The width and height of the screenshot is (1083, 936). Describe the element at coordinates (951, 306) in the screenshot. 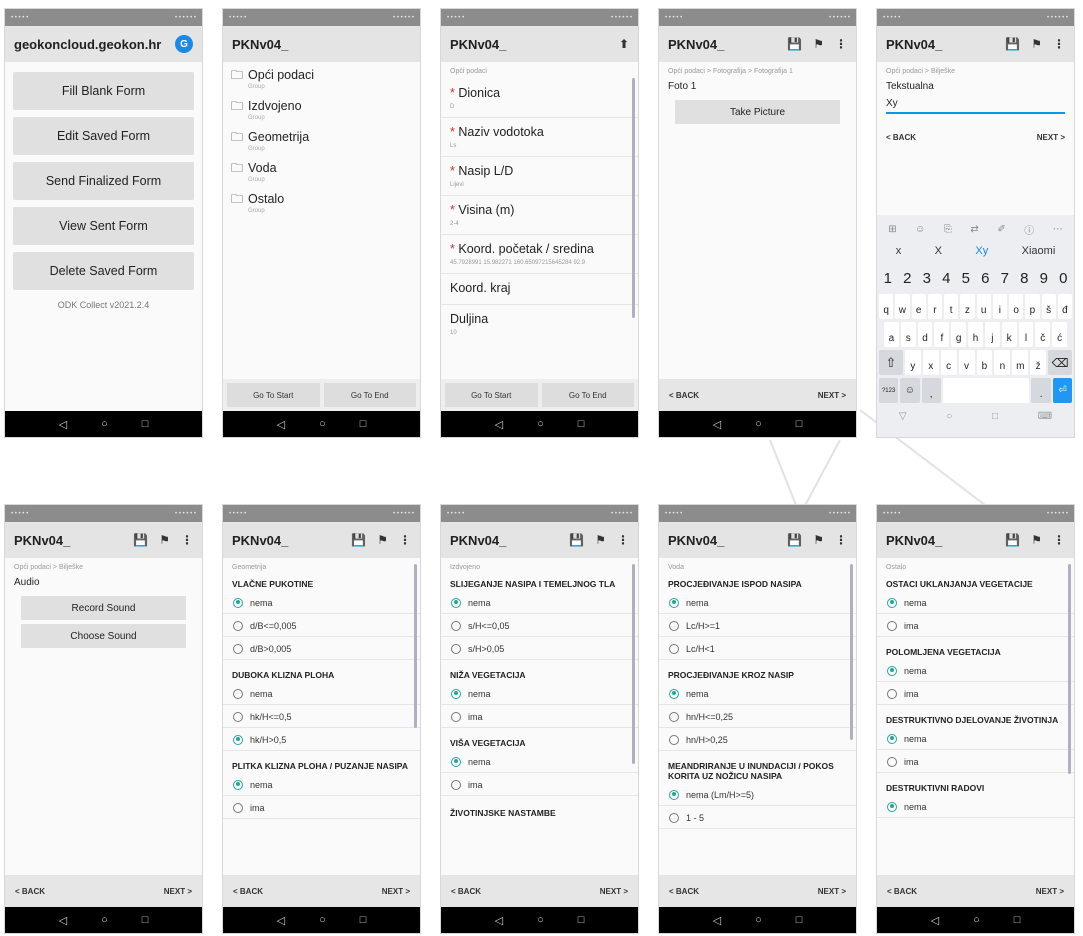

I see `key: t` at that location.